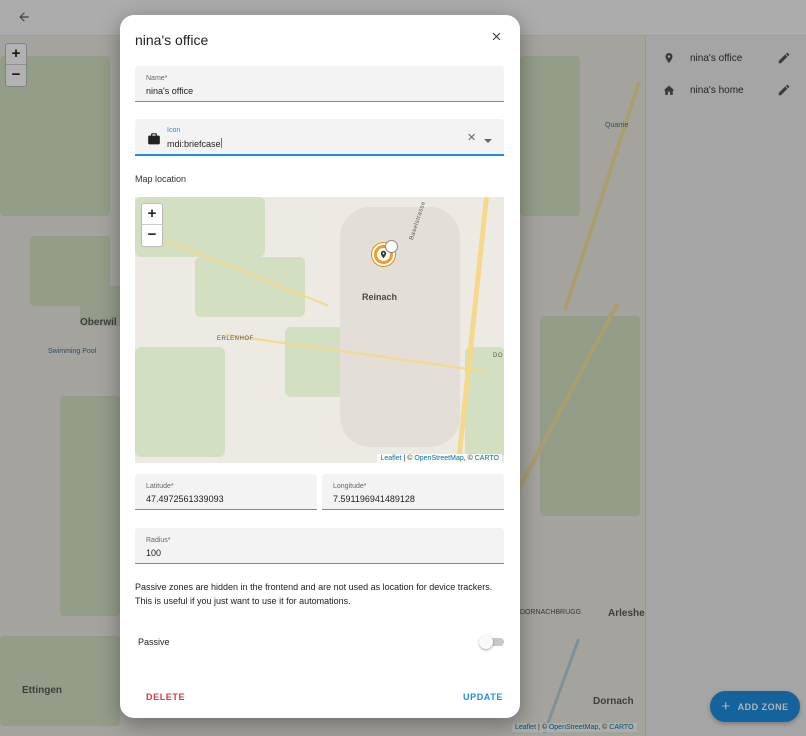 This screenshot has width=806, height=736. What do you see at coordinates (226, 492) in the screenshot?
I see `latitude-field: Latitude* 47.4972561339093` at bounding box center [226, 492].